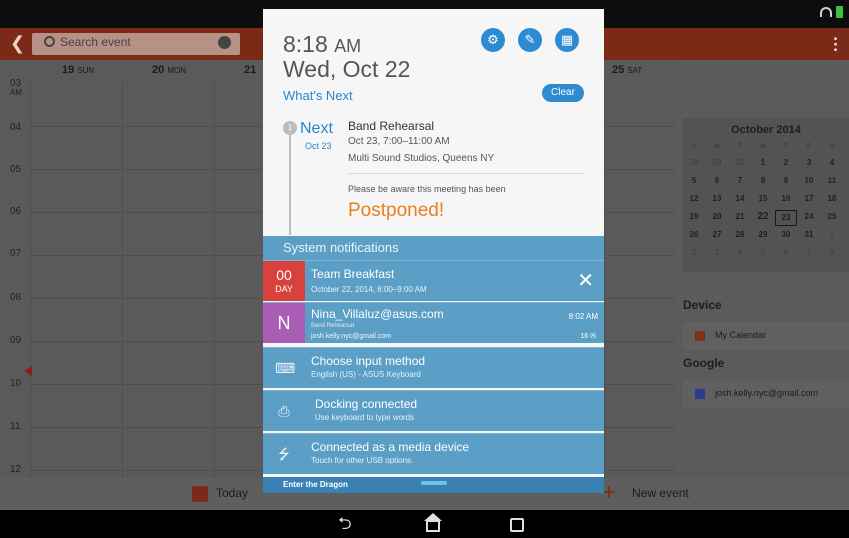 This screenshot has height=538, width=849. Describe the element at coordinates (835, 44) in the screenshot. I see `overflow-menu-icon` at that location.